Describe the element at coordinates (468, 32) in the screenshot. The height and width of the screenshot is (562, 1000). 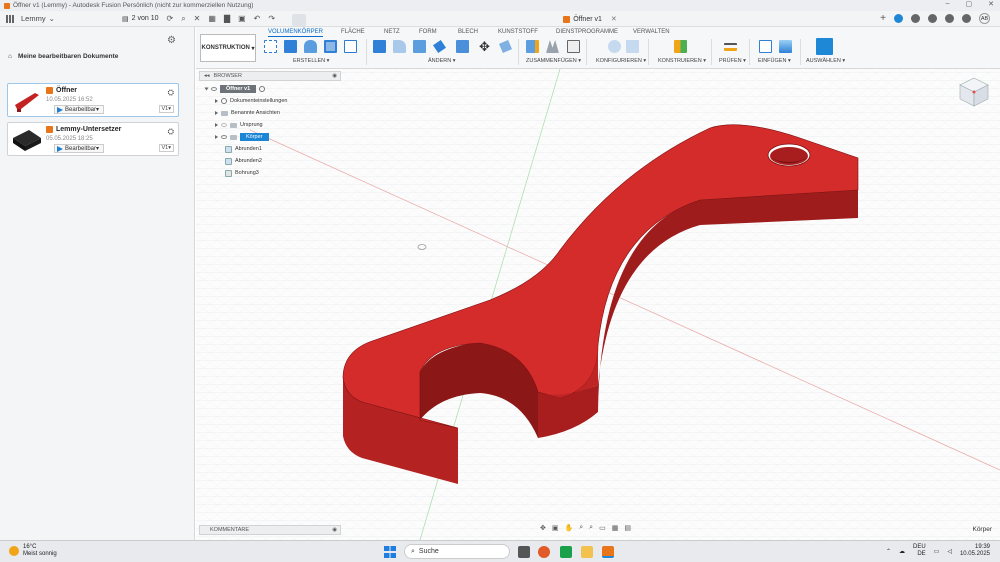
I see `tab-blech: BLECH` at that location.